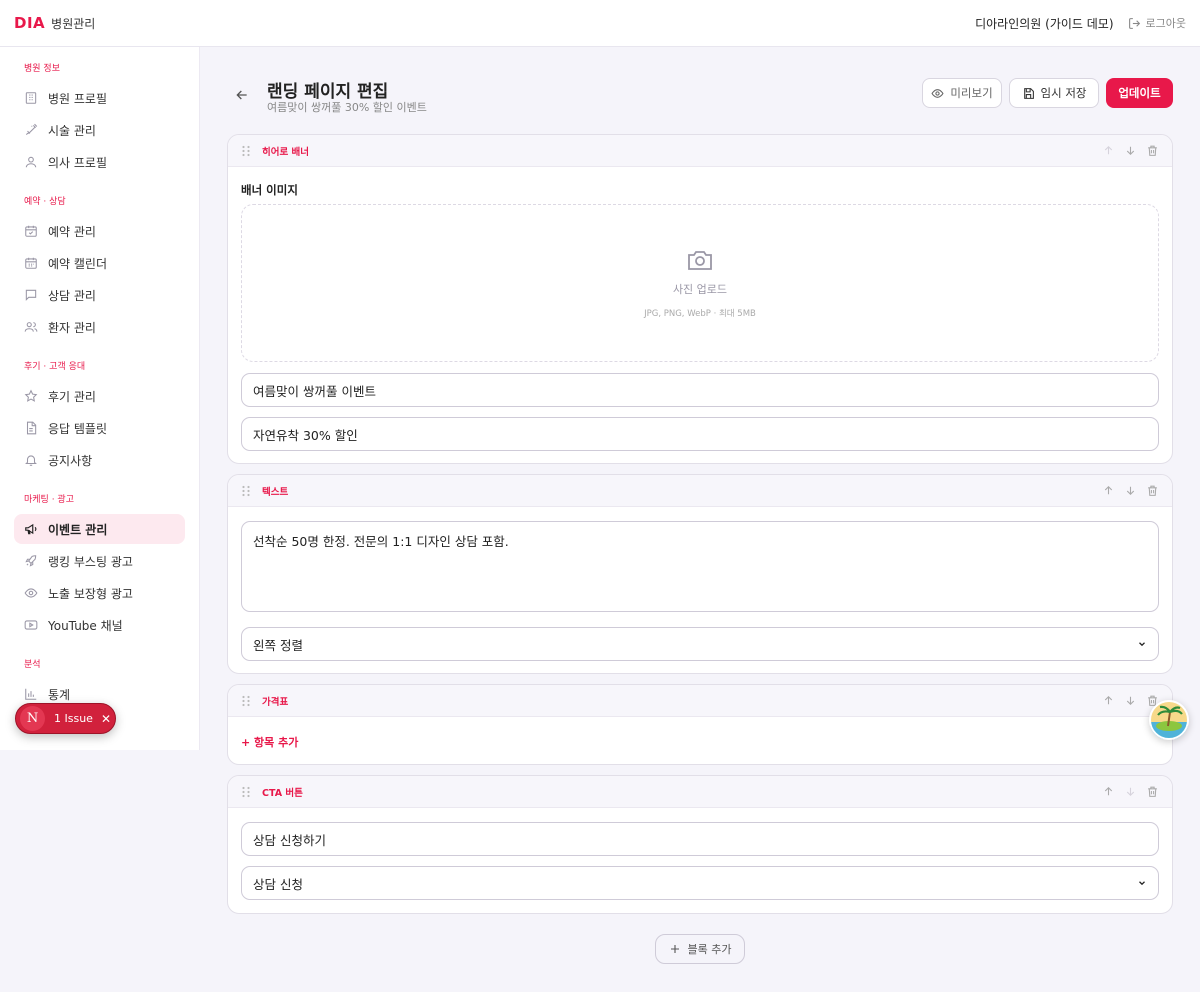  Describe the element at coordinates (700, 949) in the screenshot. I see `add-block-button: 블록 추가` at that location.